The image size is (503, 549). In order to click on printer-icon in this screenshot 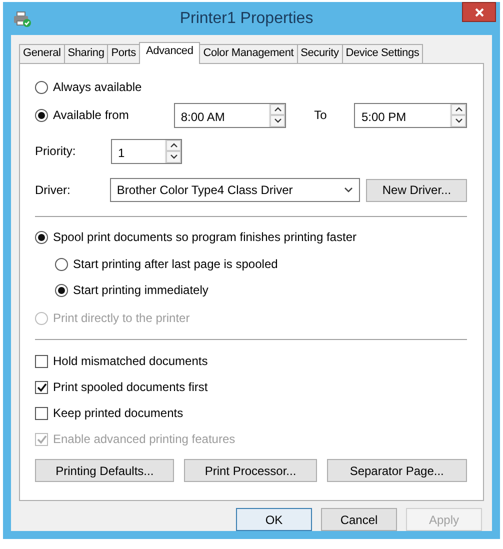, I will do `click(22, 18)`.